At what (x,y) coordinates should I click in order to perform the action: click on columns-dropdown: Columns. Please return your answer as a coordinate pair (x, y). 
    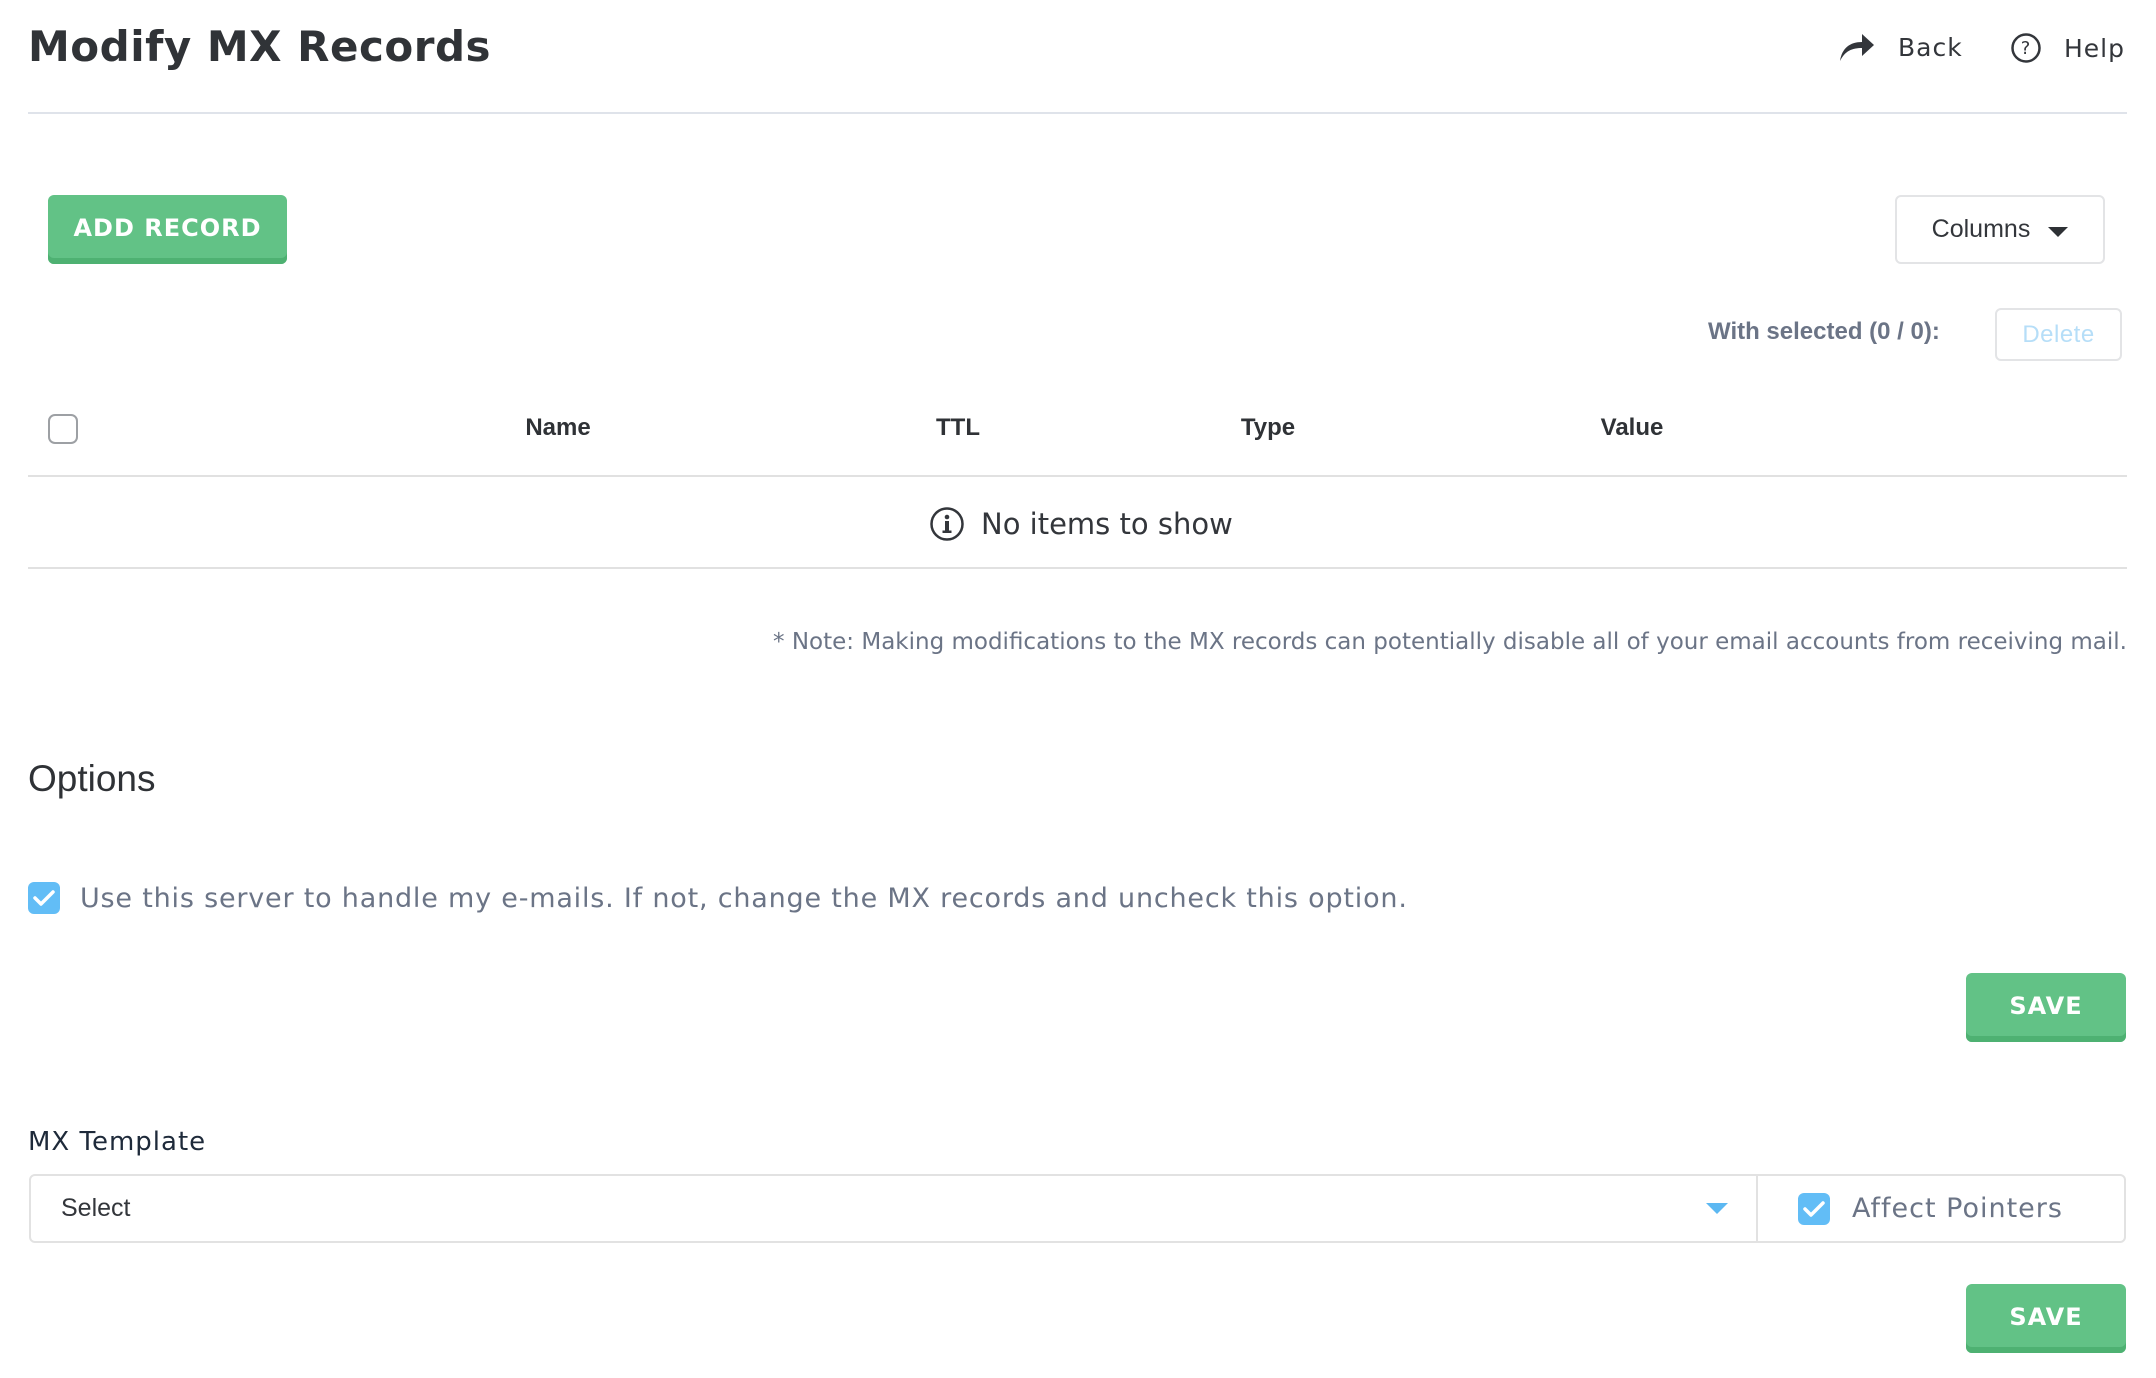
    Looking at the image, I should click on (2000, 229).